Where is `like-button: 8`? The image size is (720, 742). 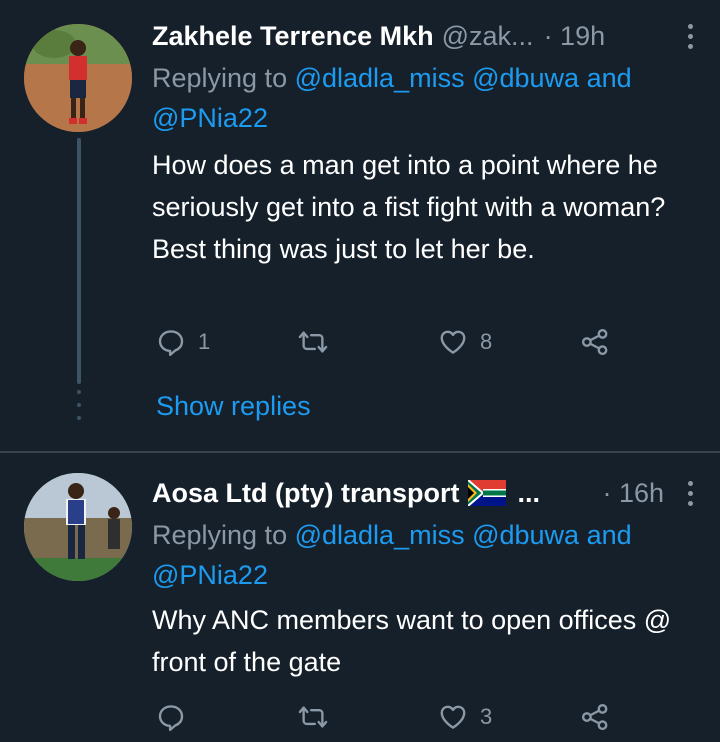
like-button: 8 is located at coordinates (465, 342).